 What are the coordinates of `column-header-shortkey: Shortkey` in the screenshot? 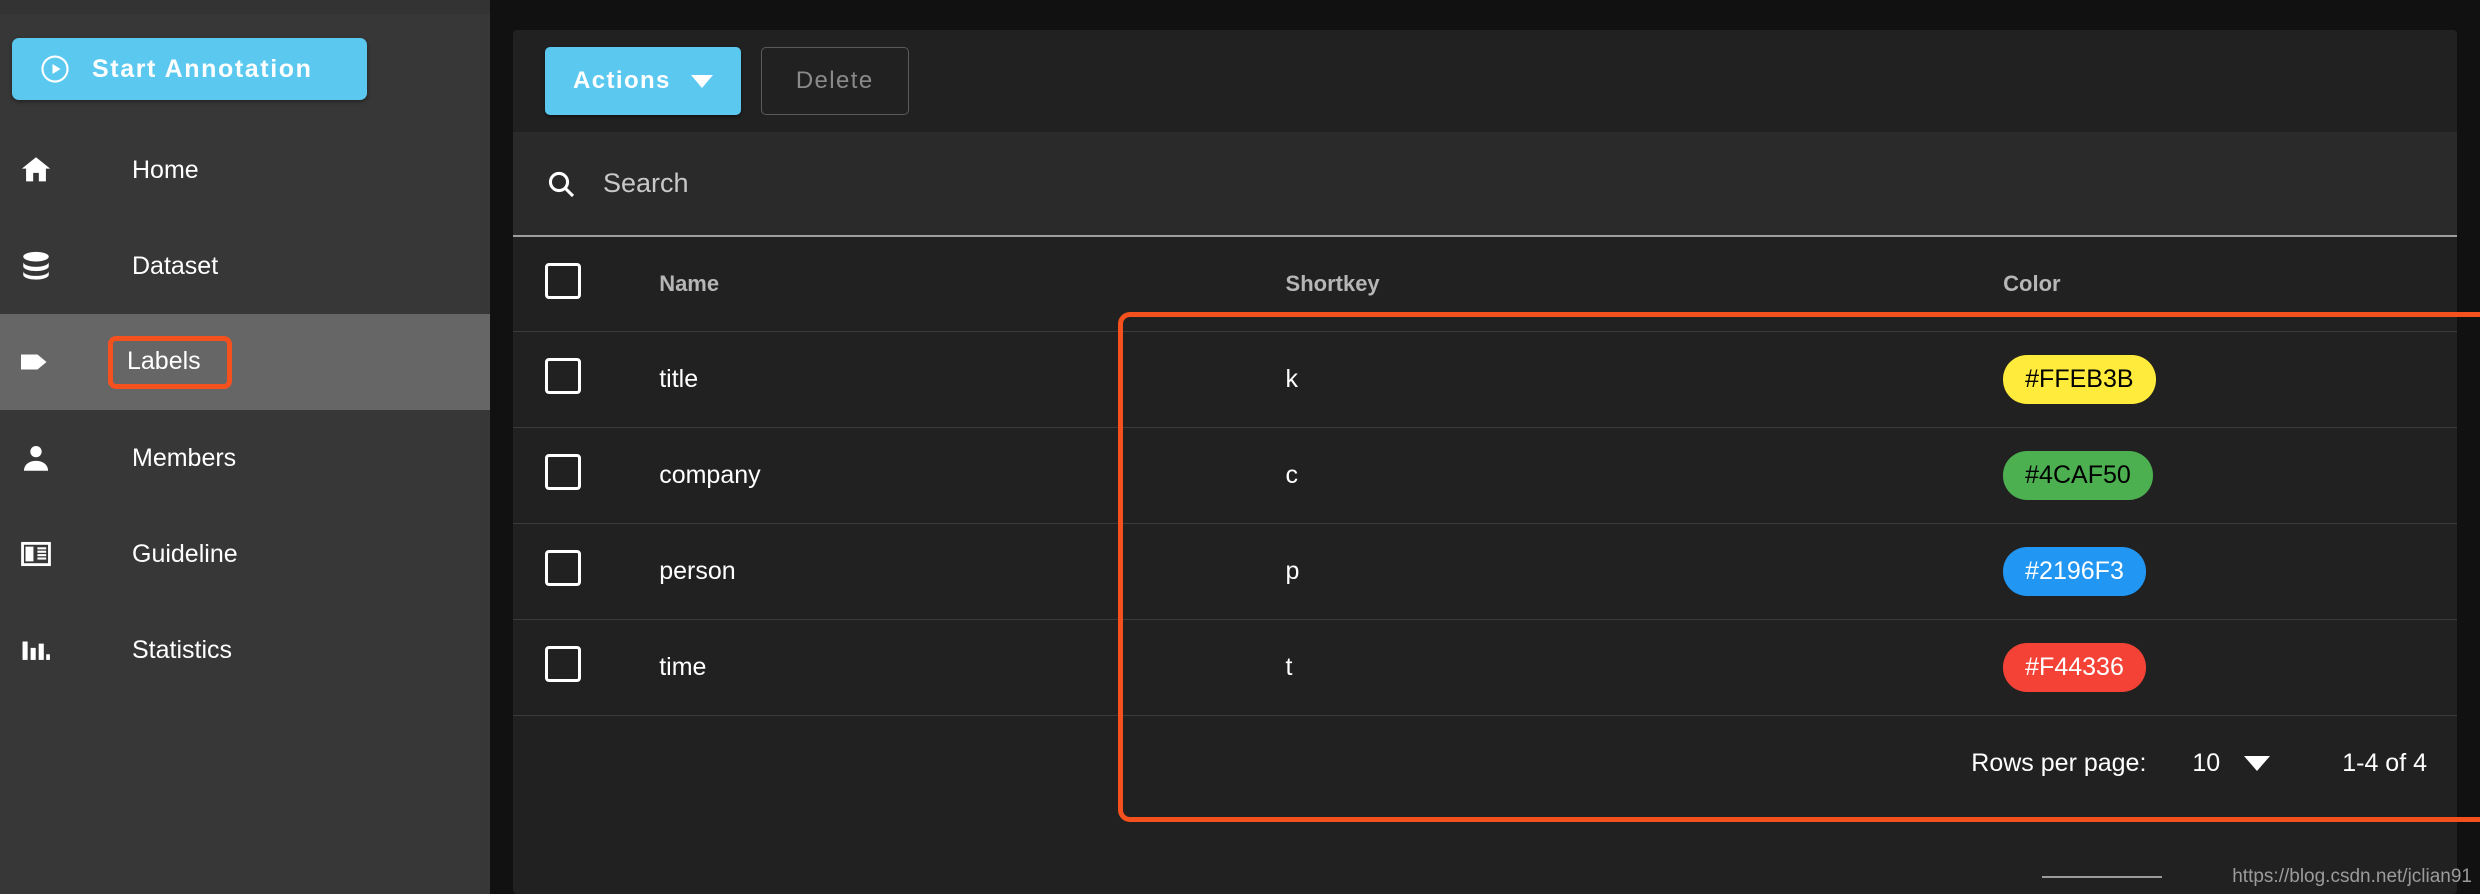 It's located at (1644, 284).